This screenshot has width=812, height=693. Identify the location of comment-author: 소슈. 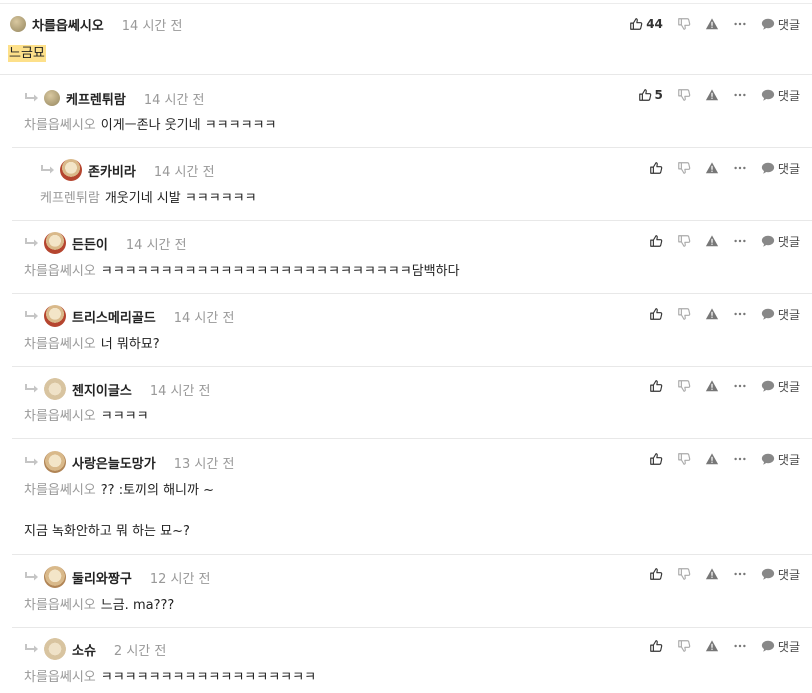
(84, 649).